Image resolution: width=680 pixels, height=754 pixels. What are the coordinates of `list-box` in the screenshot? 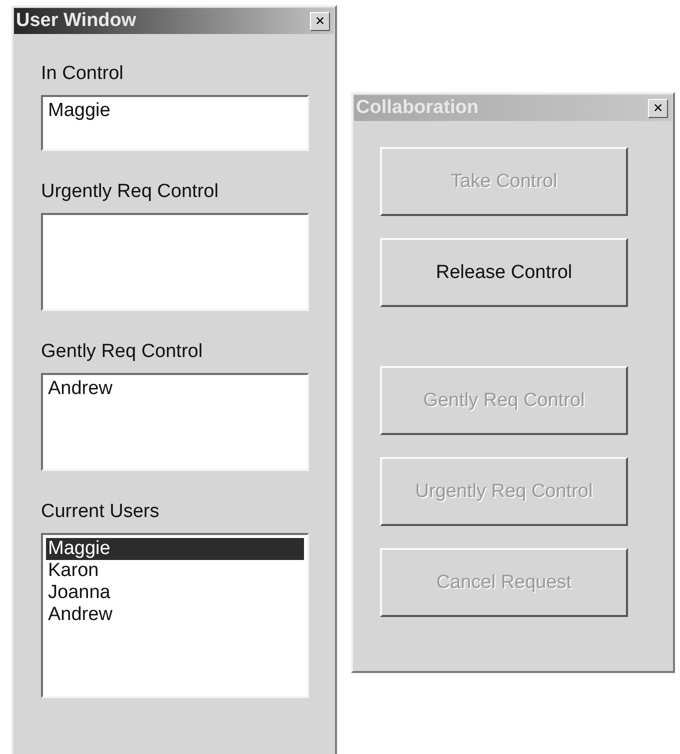 It's located at (175, 262).